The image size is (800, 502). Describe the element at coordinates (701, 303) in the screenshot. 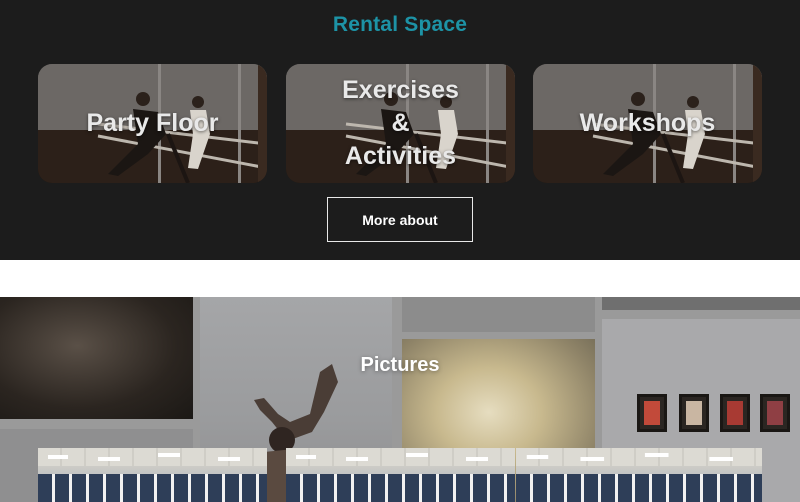

I see `gallery-photo-top-right` at that location.